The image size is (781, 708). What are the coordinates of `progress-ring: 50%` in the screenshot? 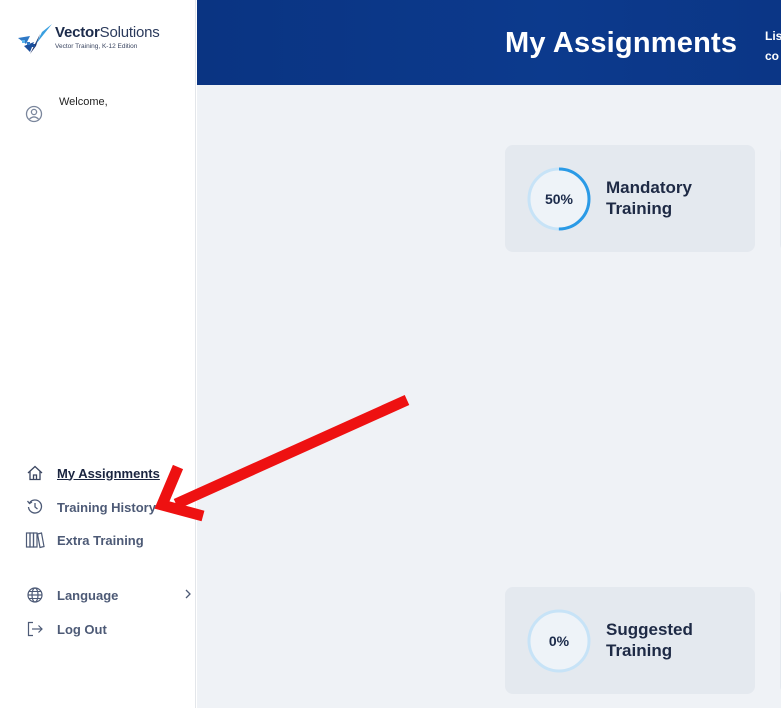 It's located at (559, 199).